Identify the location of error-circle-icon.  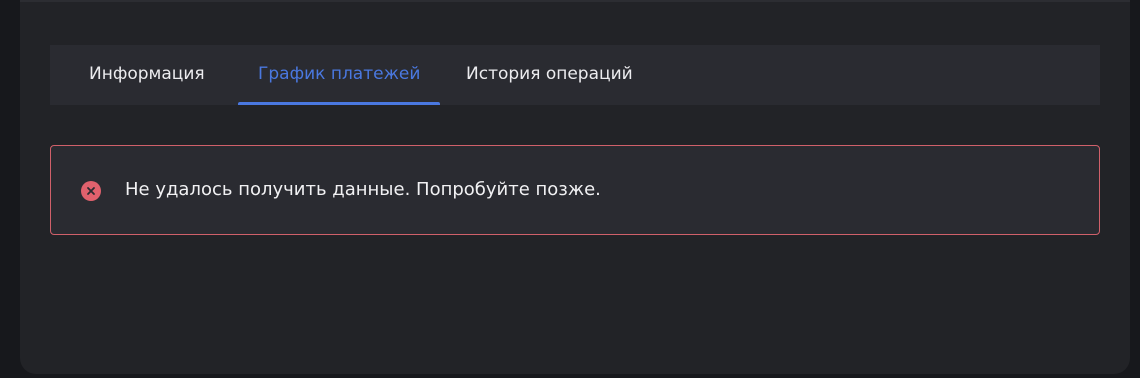
(91, 191).